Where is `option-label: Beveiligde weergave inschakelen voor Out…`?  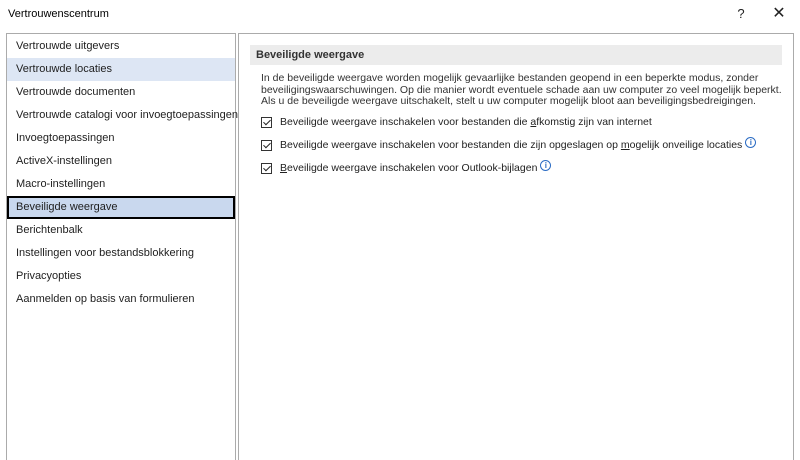 option-label: Beveiligde weergave inschakelen voor Out… is located at coordinates (408, 168).